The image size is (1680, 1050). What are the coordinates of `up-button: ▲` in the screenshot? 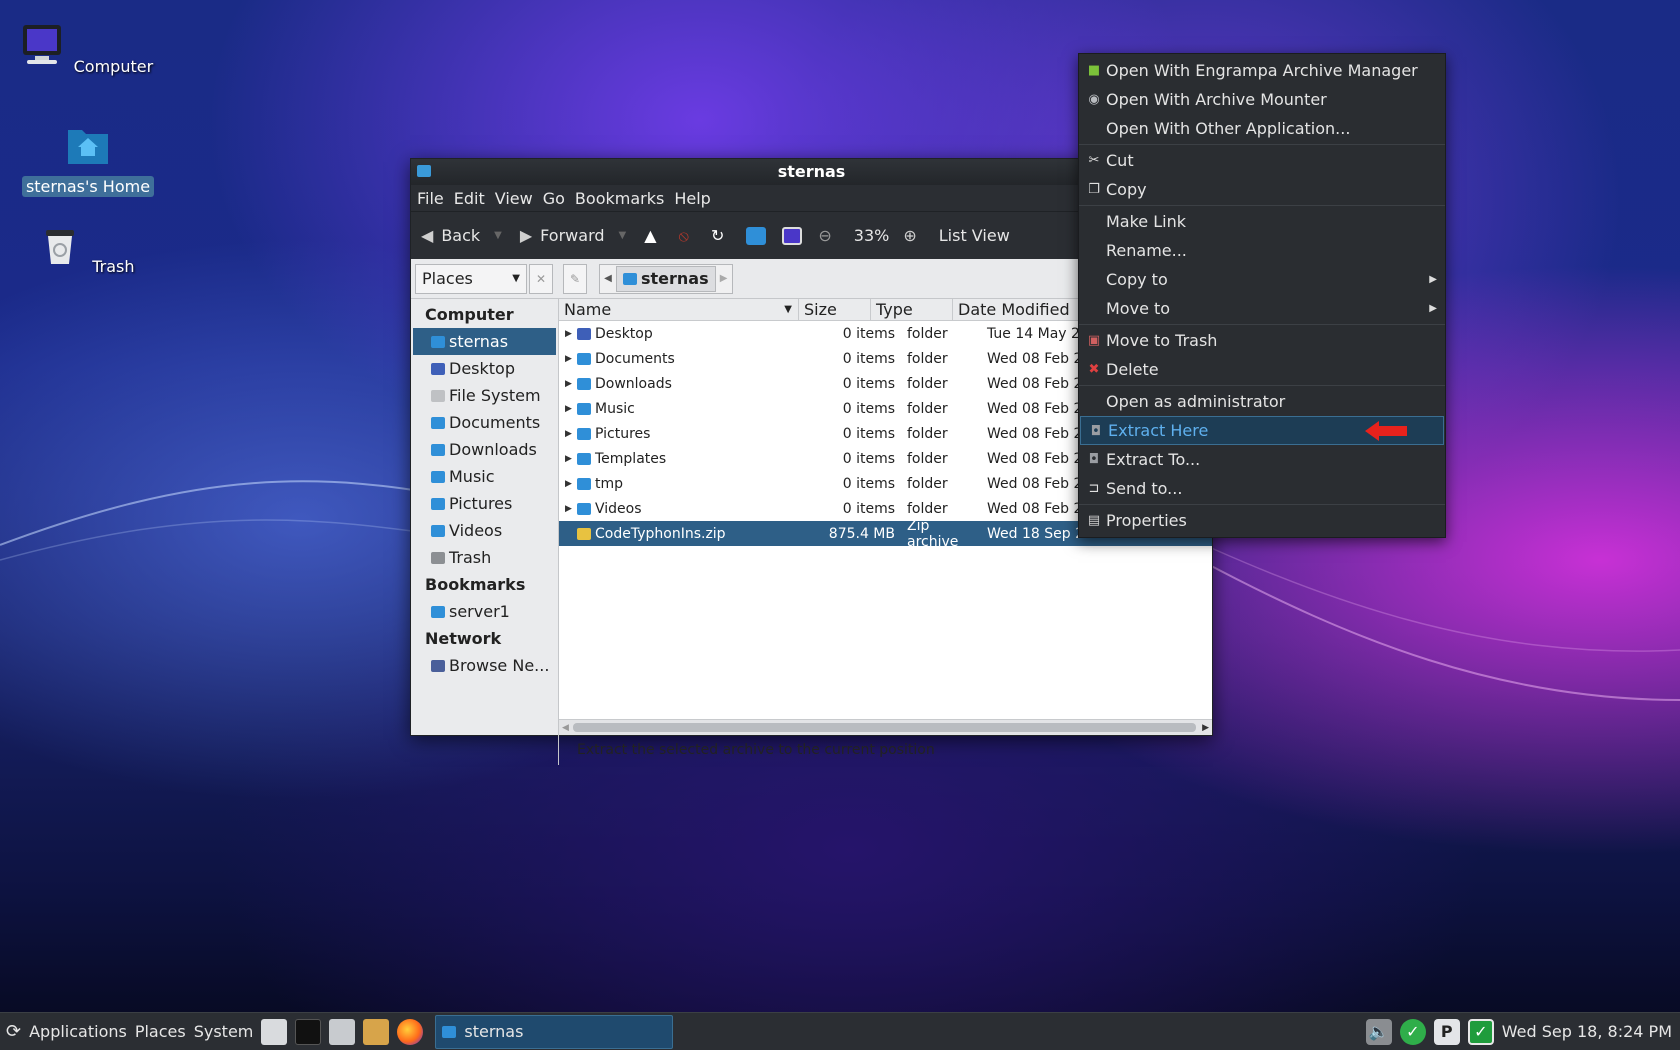 It's located at (654, 235).